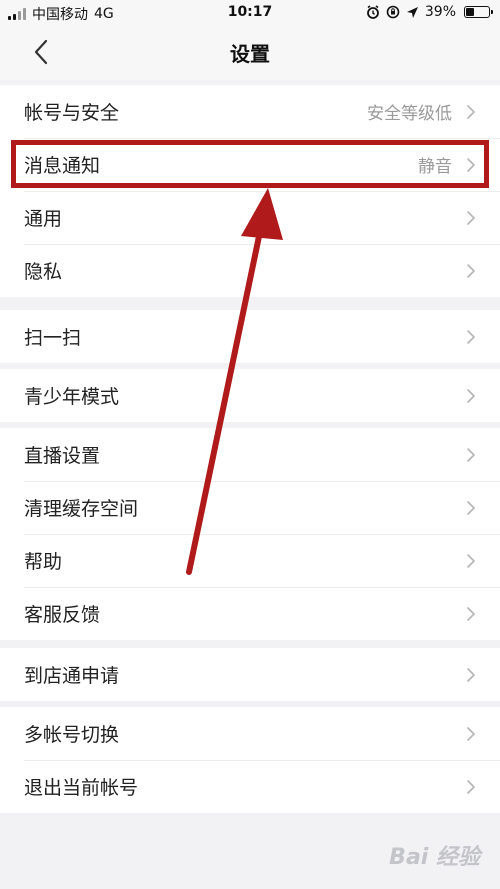 This screenshot has width=500, height=889. I want to click on settings-group: 青少年模式, so click(250, 395).